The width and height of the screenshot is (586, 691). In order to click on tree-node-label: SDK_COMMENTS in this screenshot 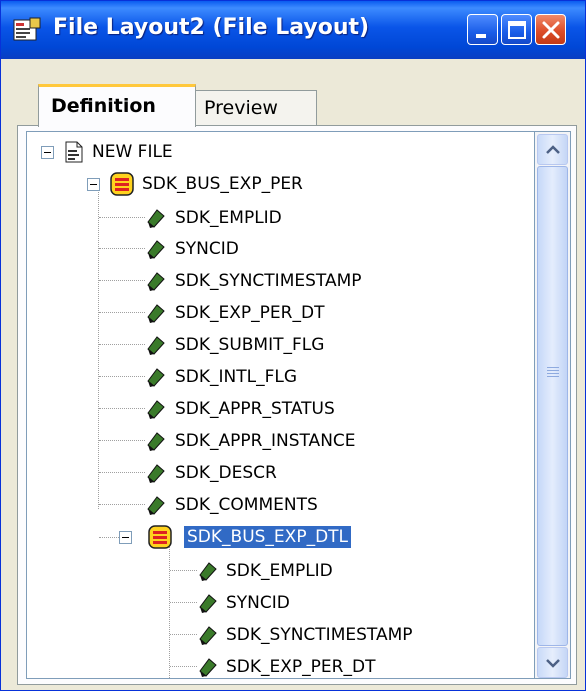, I will do `click(246, 505)`.